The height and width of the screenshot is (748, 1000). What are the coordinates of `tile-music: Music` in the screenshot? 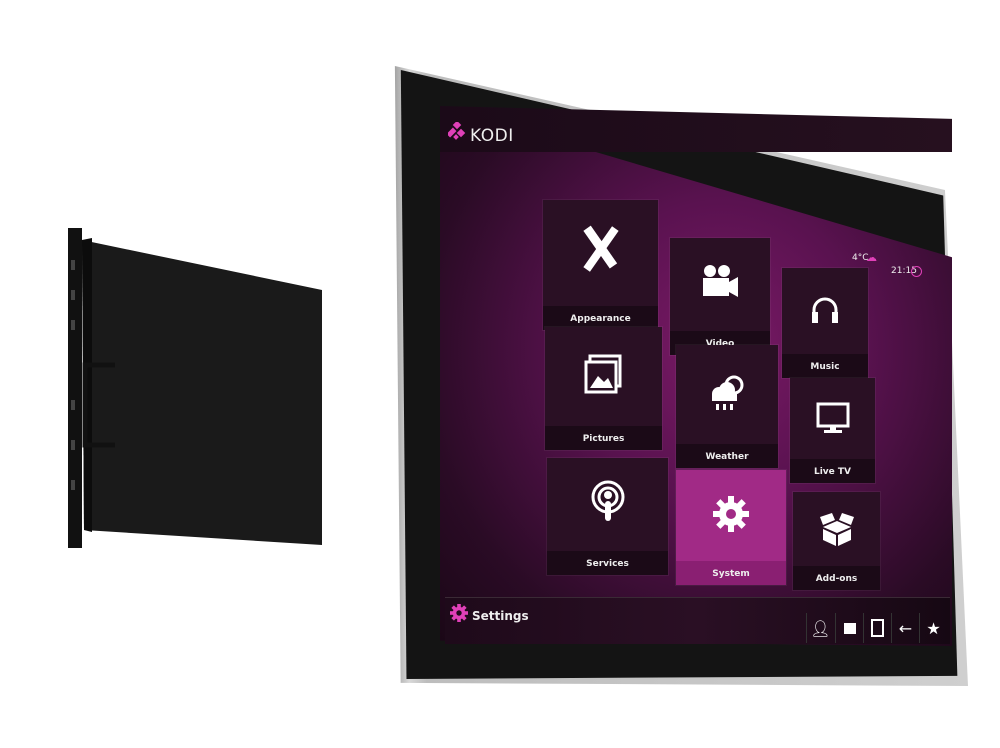 It's located at (825, 323).